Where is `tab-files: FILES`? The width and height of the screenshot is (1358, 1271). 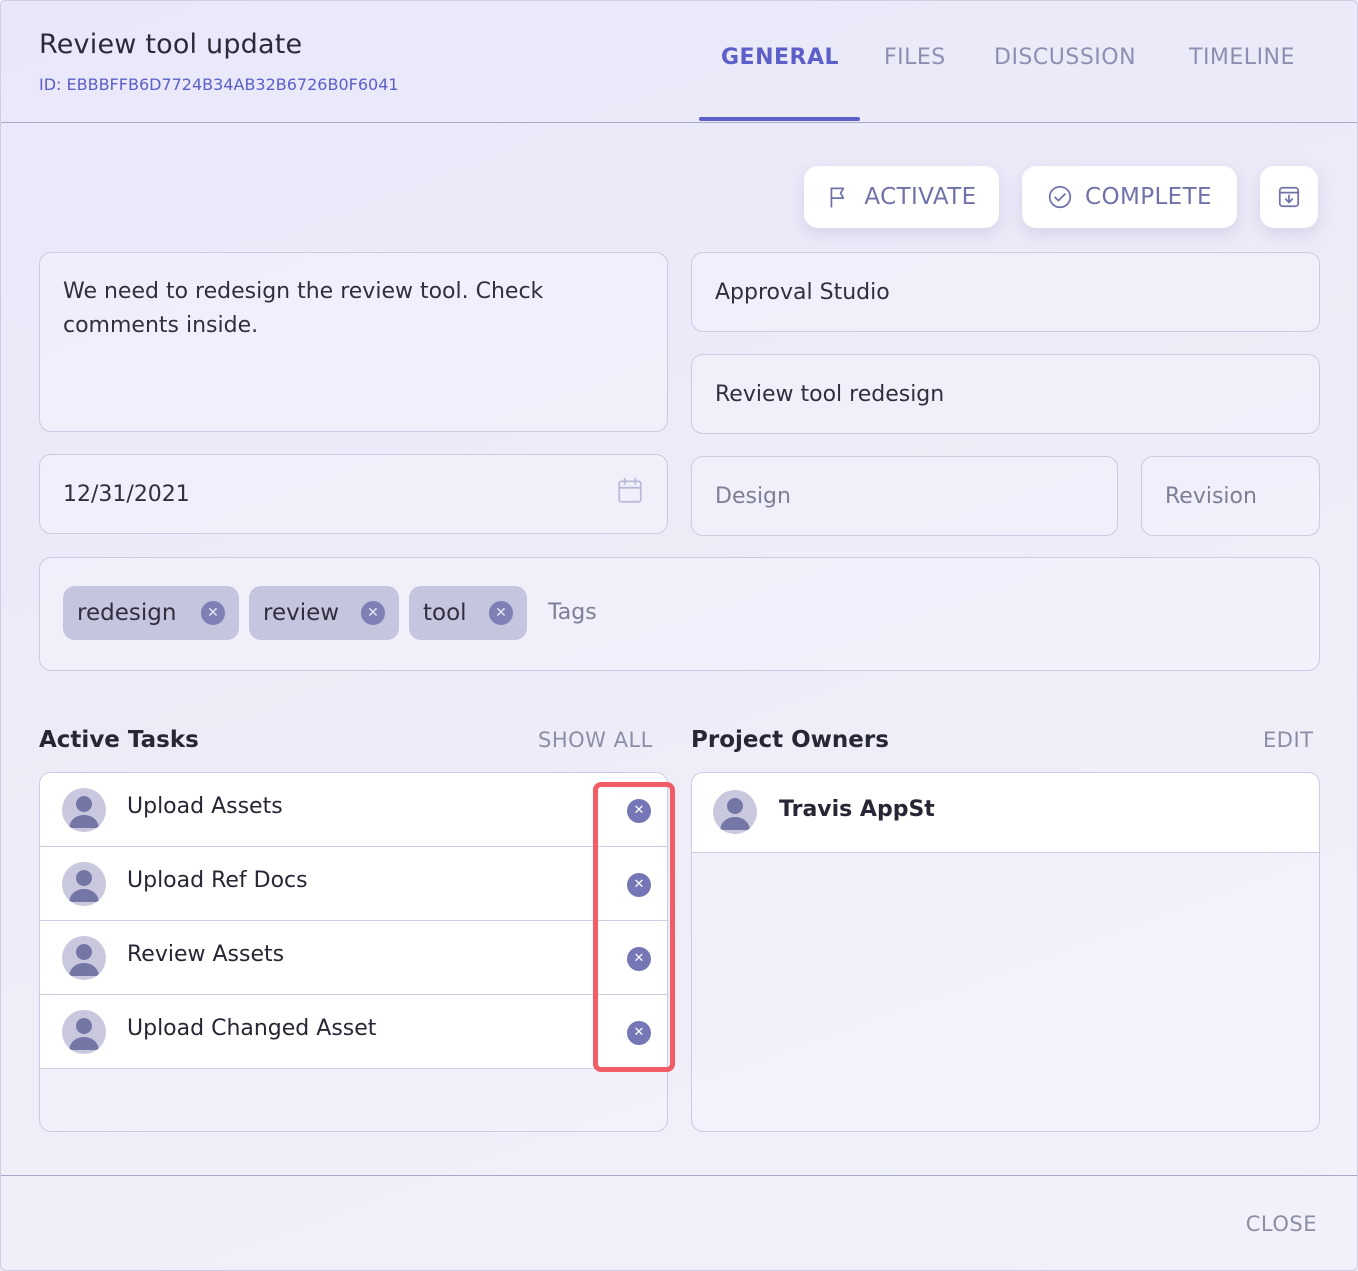 tab-files: FILES is located at coordinates (915, 57).